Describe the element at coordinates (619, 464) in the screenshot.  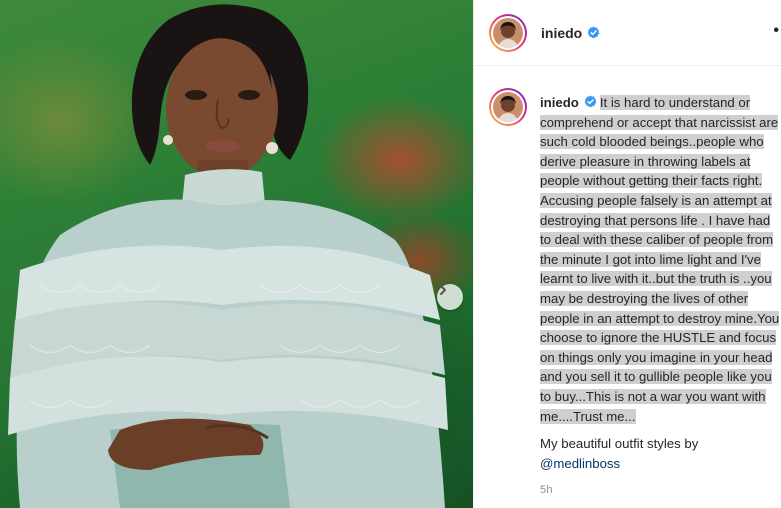
I see `mention-link: @medlinboss` at that location.